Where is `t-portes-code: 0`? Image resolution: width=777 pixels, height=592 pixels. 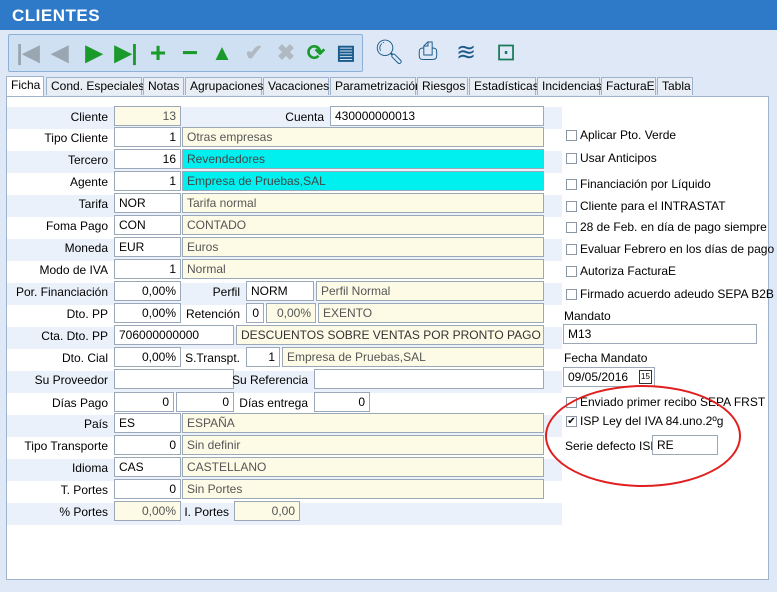 t-portes-code: 0 is located at coordinates (147, 489).